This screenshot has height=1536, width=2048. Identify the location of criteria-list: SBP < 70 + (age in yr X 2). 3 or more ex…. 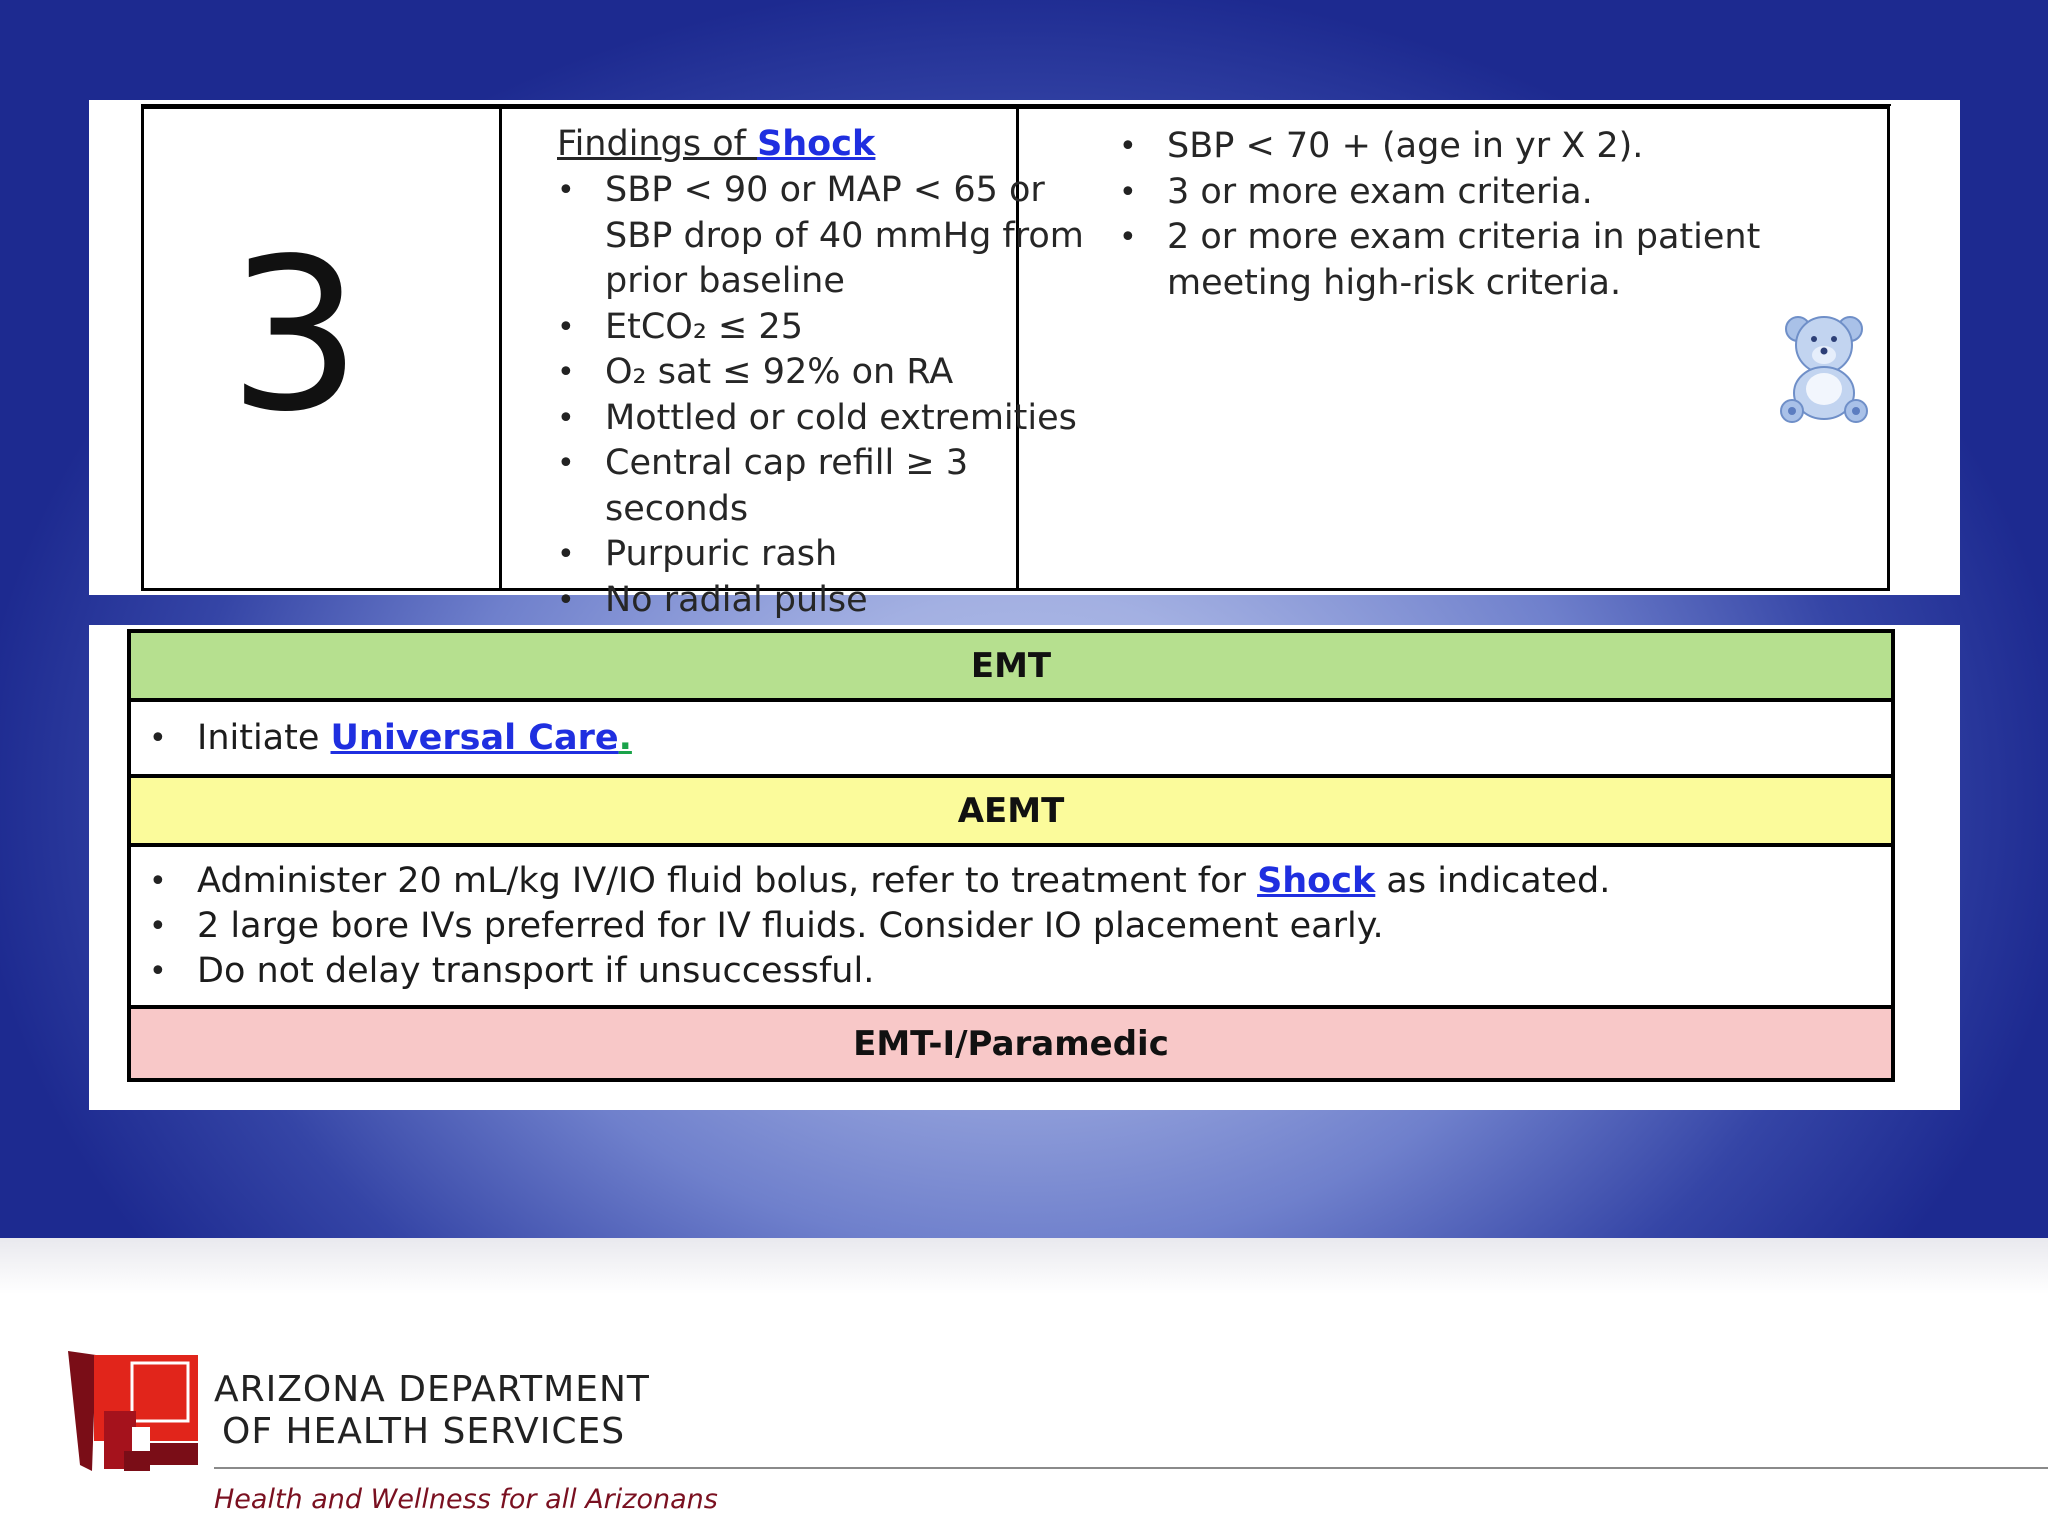
(1514, 215).